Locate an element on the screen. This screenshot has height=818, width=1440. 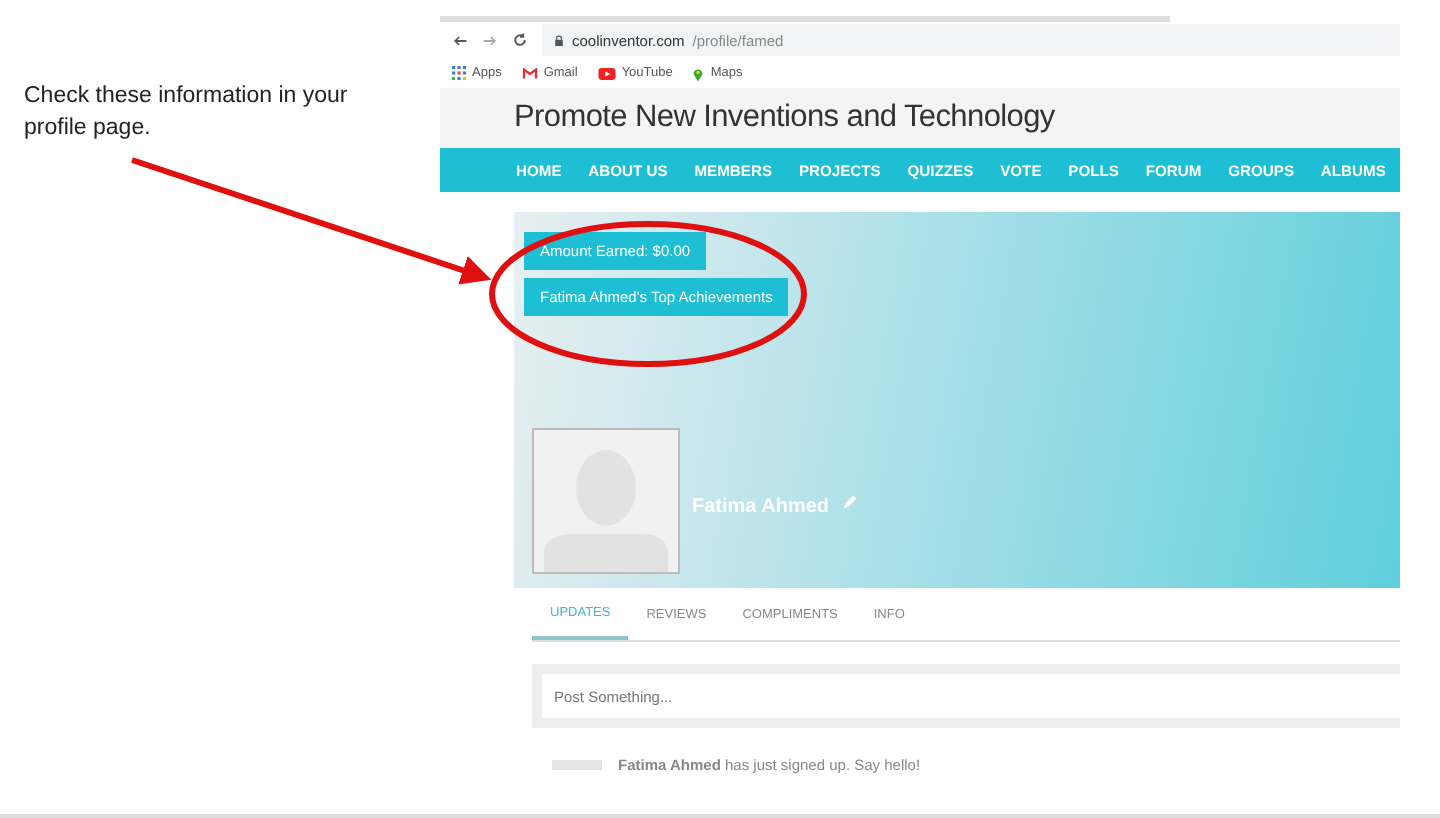
lock-icon is located at coordinates (559, 40).